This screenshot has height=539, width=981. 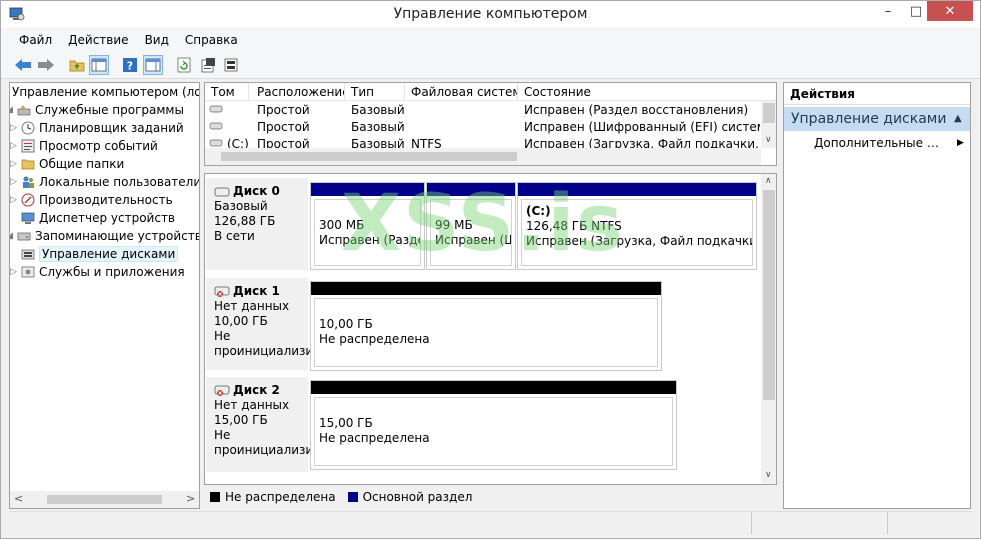 I want to click on tree-root: Управление компьютером (локальным), so click(x=105, y=92).